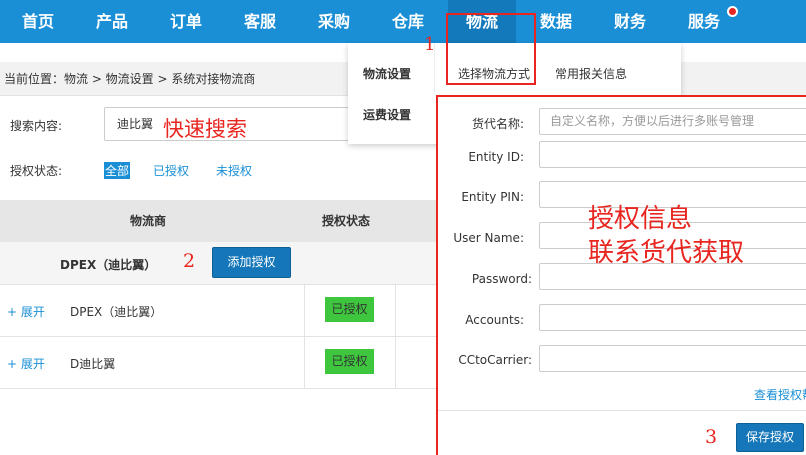  I want to click on field-label-password: Password:, so click(501, 279).